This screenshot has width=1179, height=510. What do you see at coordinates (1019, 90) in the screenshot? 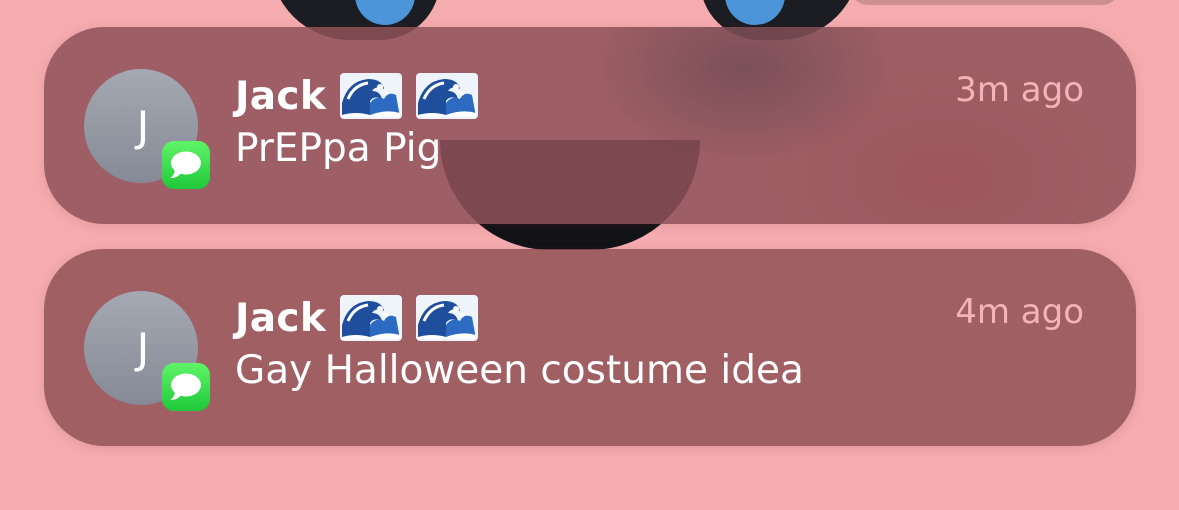
I see `timestamp: 3m ago` at bounding box center [1019, 90].